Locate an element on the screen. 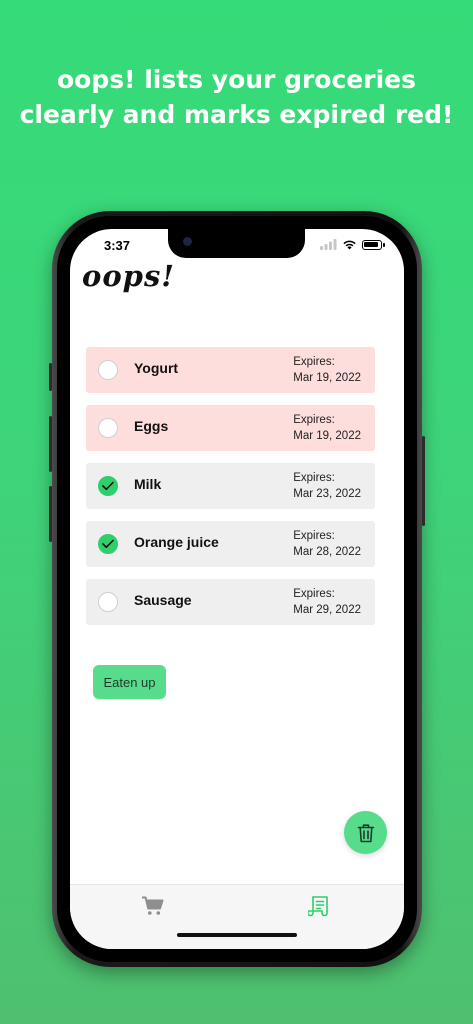 This screenshot has width=473, height=1024. list-item: Orange juice Expires: Mar 28, 2022 is located at coordinates (230, 544).